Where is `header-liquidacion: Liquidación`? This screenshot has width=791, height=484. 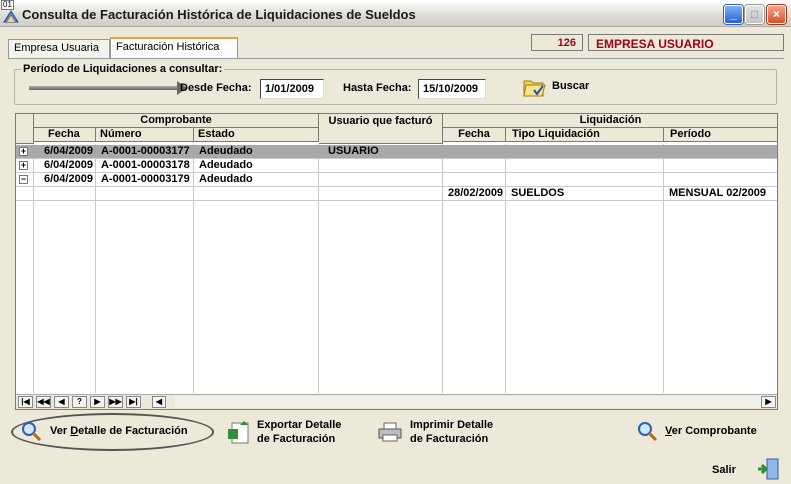 header-liquidacion: Liquidación is located at coordinates (610, 121).